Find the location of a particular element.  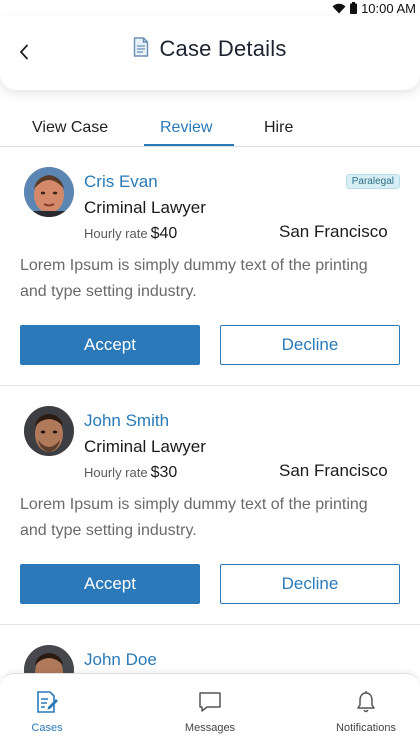

battery-icon is located at coordinates (354, 8).